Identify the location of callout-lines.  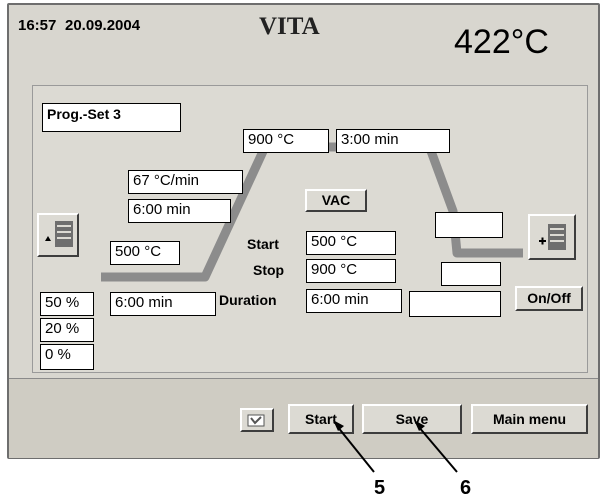
(395, 446).